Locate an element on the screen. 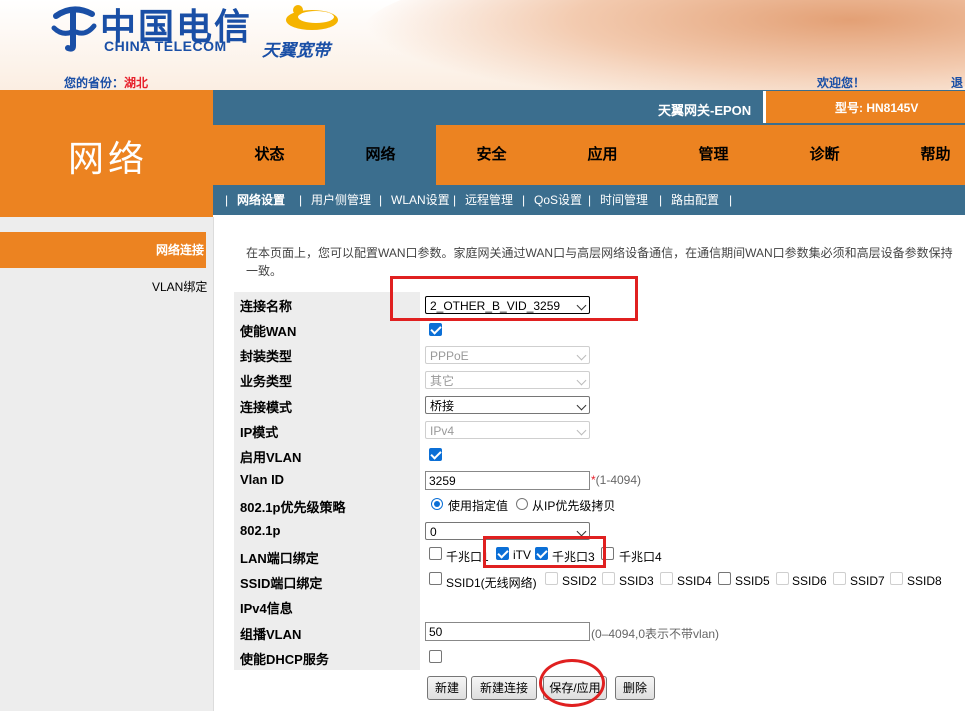  new-button: 新建 is located at coordinates (447, 688).